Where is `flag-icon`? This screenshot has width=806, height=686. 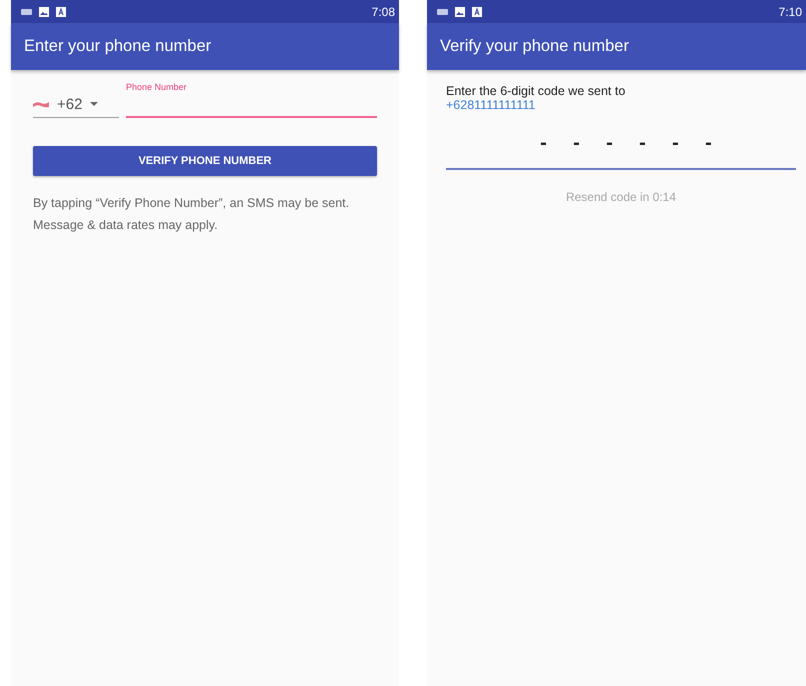
flag-icon is located at coordinates (41, 104).